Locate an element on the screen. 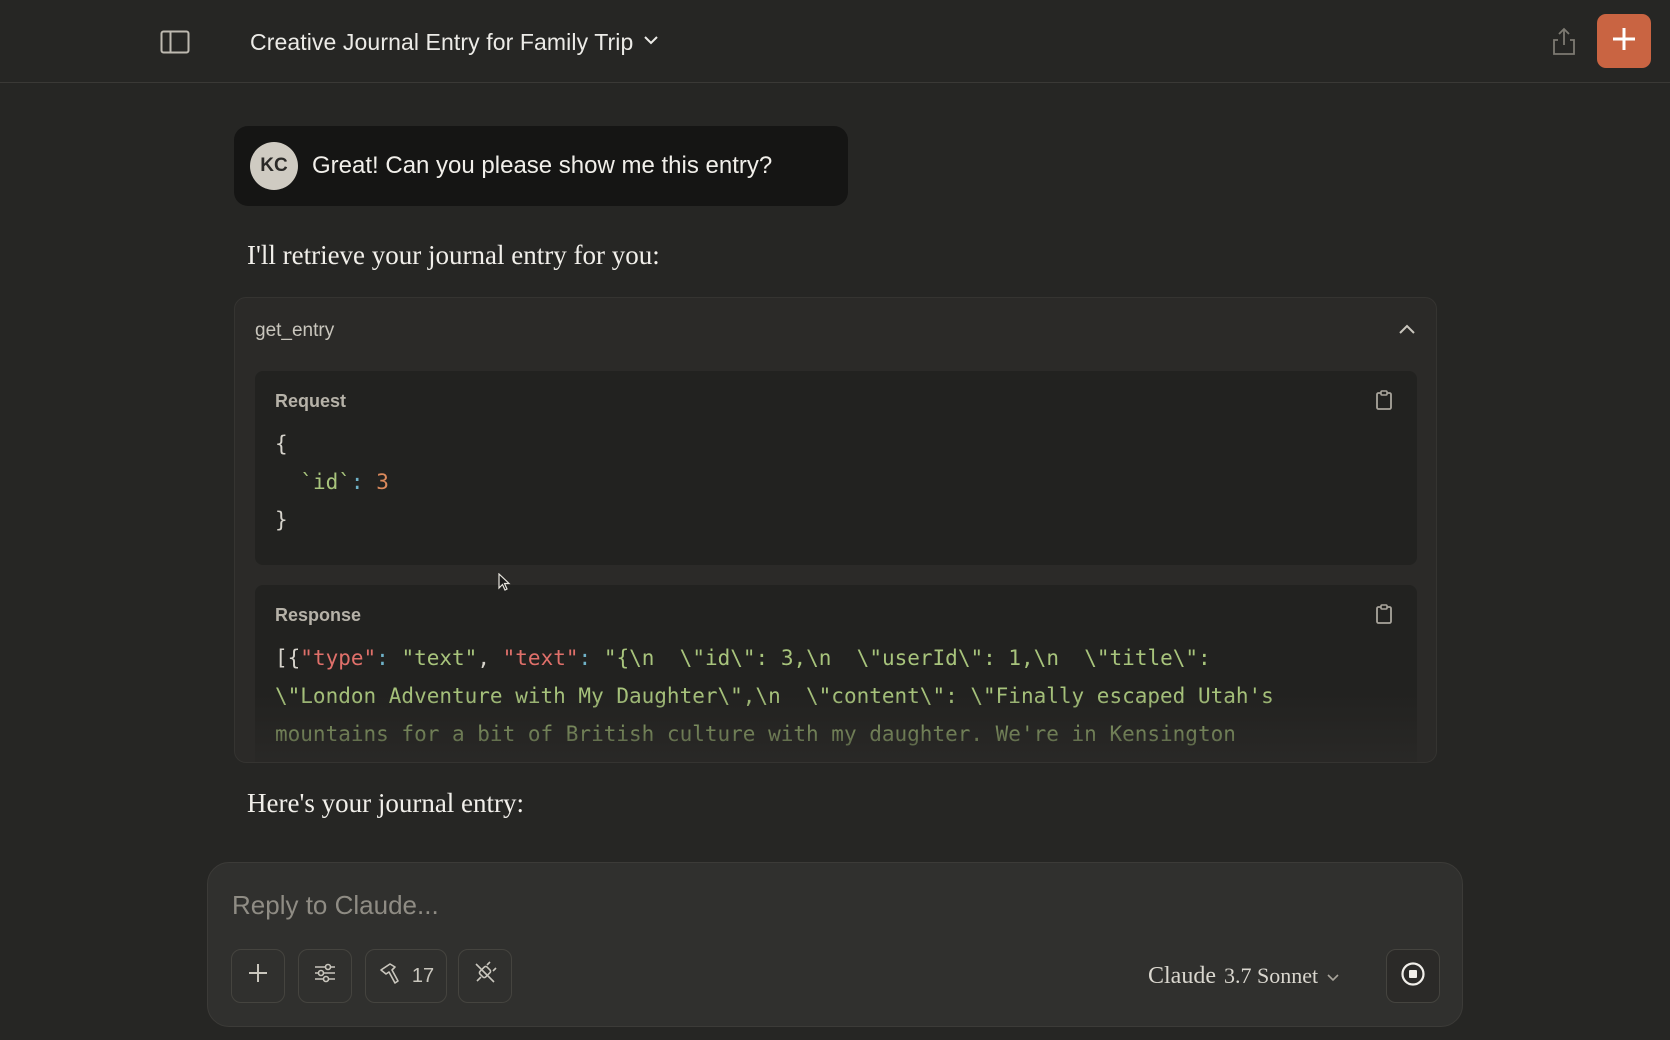  mouse-cursor-icon is located at coordinates (505, 582).